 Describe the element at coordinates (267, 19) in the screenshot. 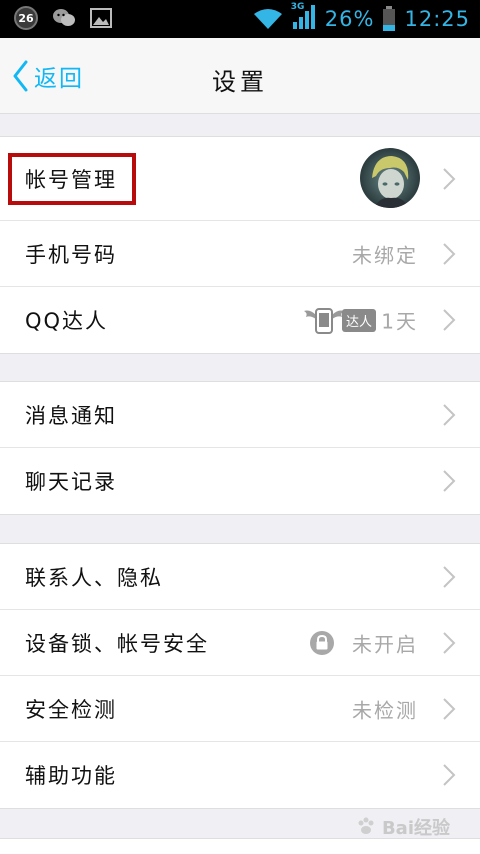

I see `wifi-icon` at that location.